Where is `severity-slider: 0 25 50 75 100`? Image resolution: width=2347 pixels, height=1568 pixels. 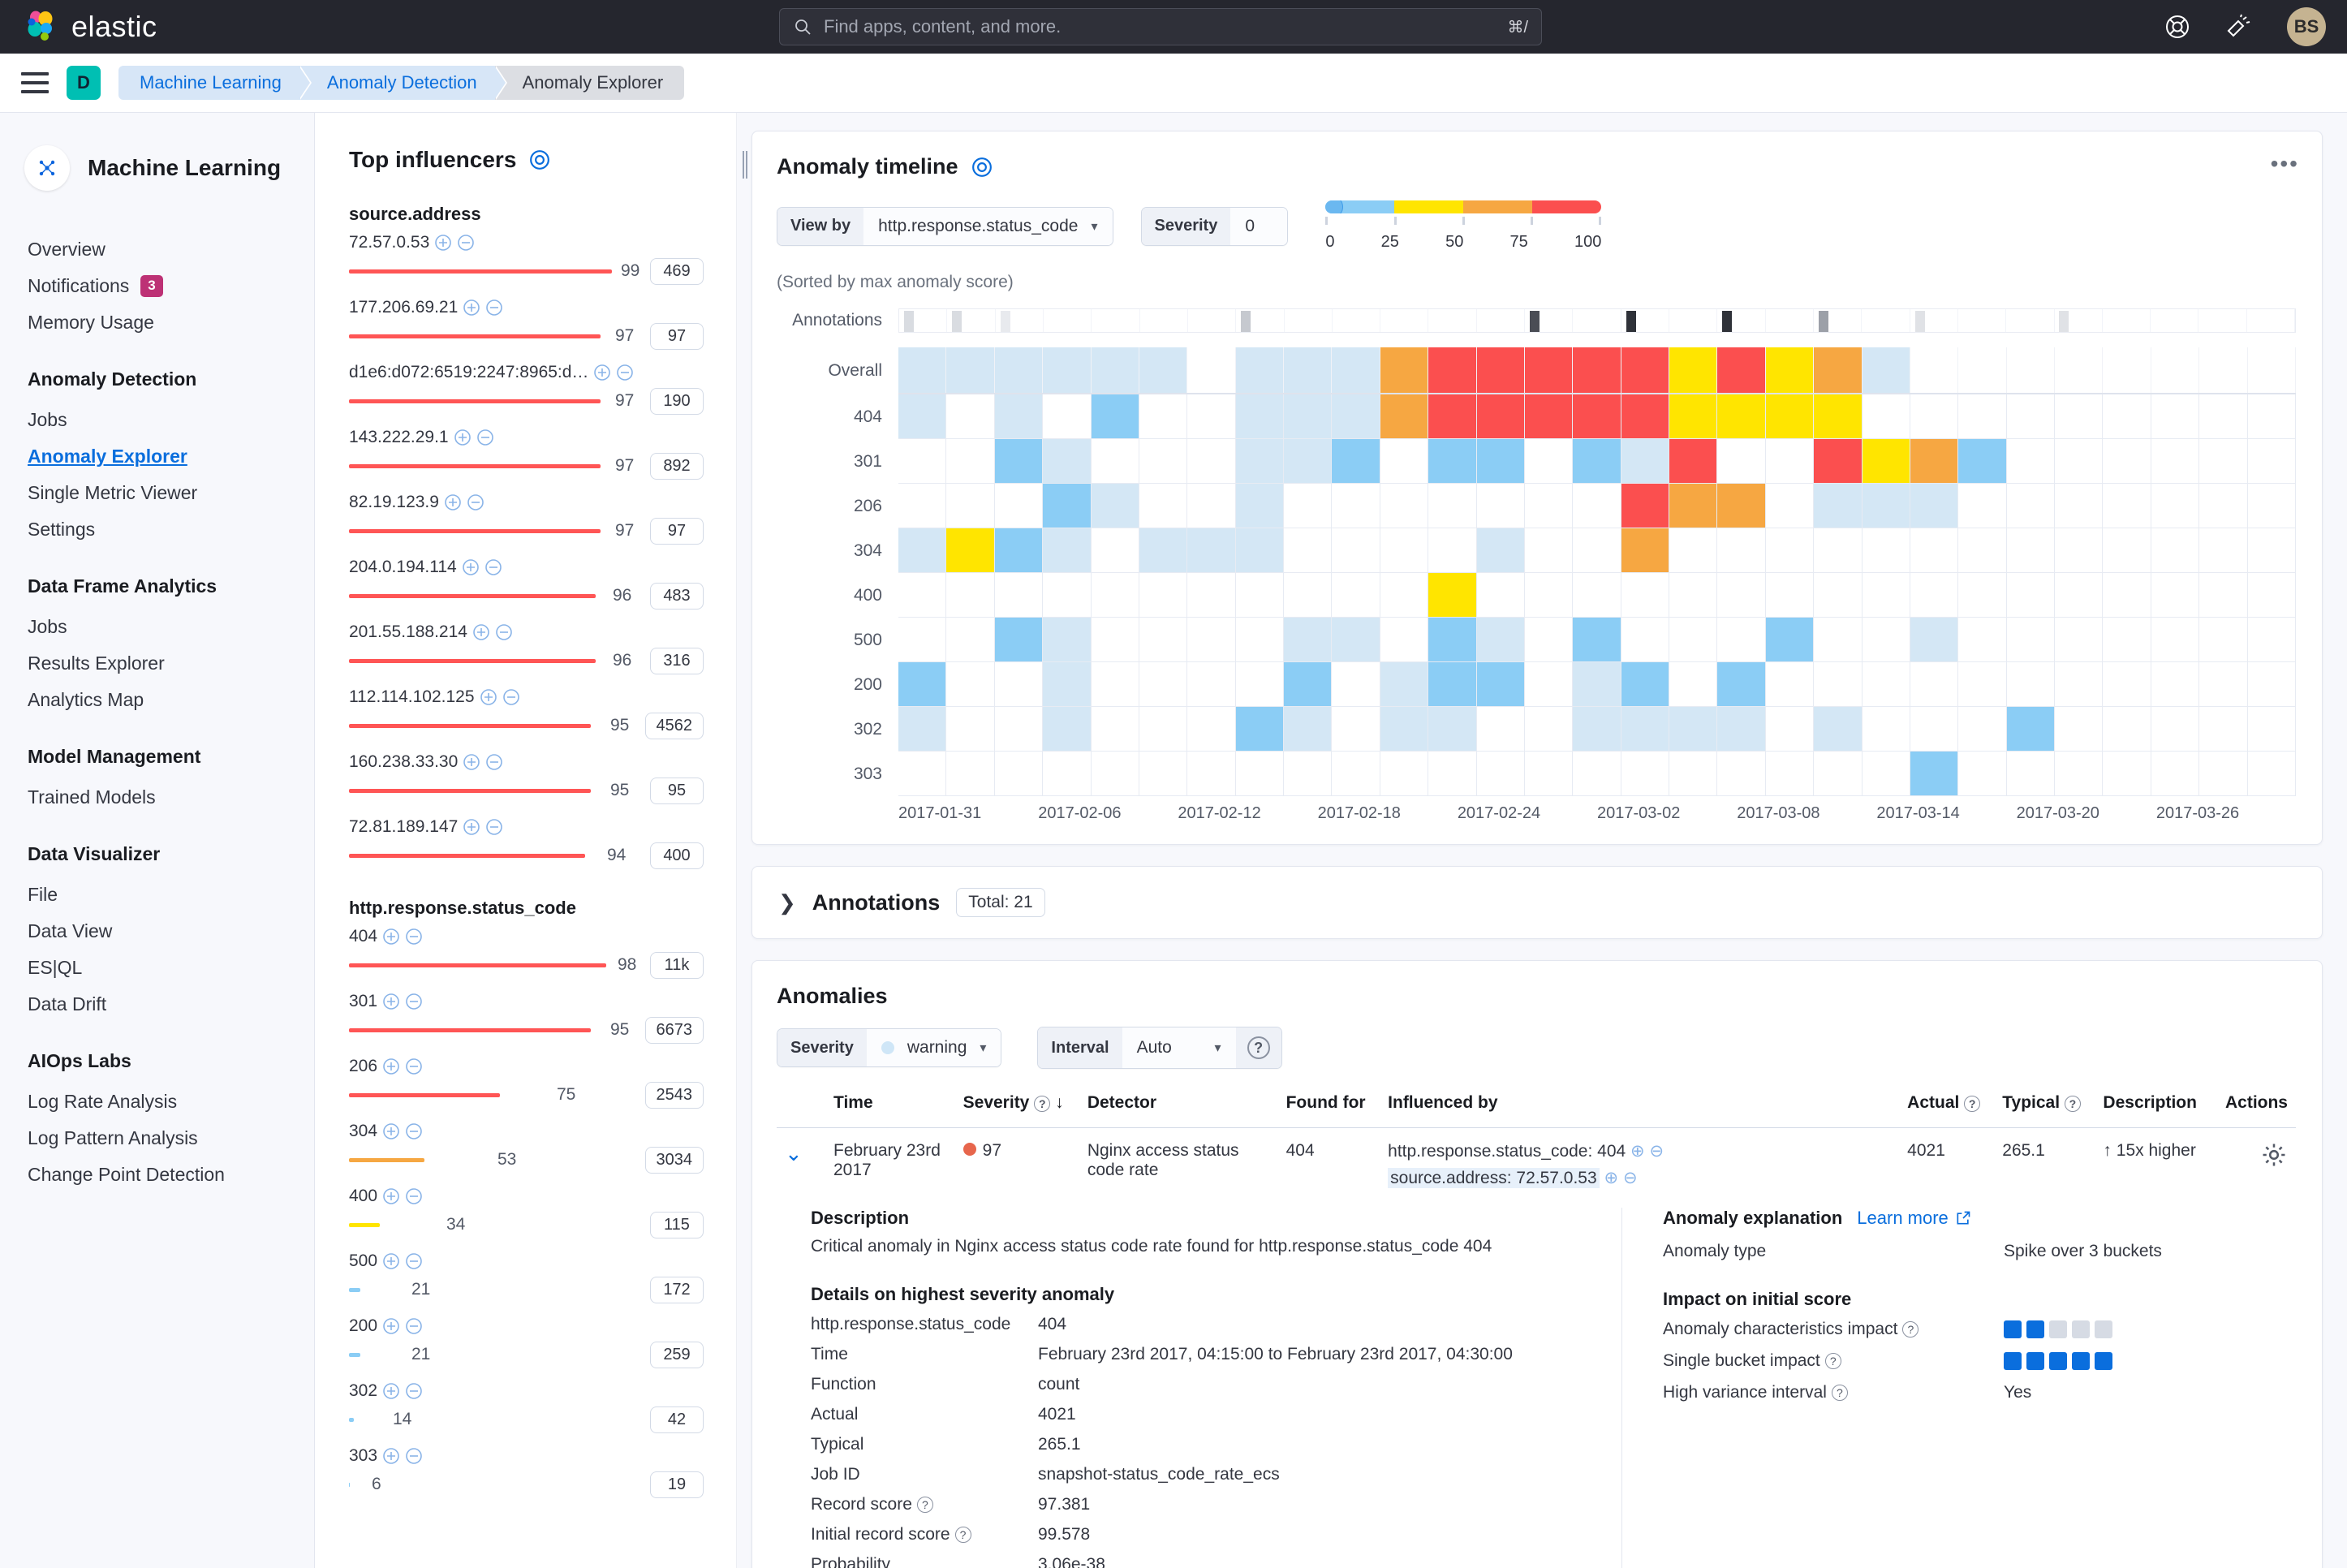
severity-slider: 0 25 50 75 100 is located at coordinates (1463, 226).